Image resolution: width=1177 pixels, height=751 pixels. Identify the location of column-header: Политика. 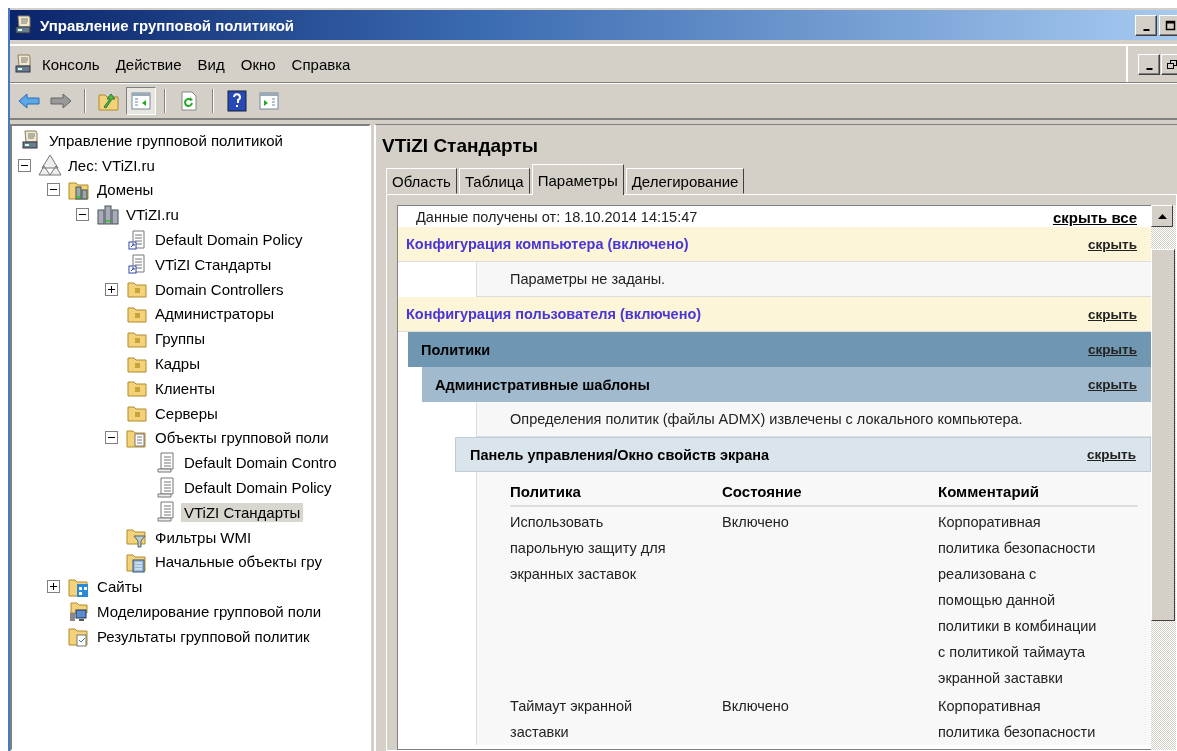
(545, 491).